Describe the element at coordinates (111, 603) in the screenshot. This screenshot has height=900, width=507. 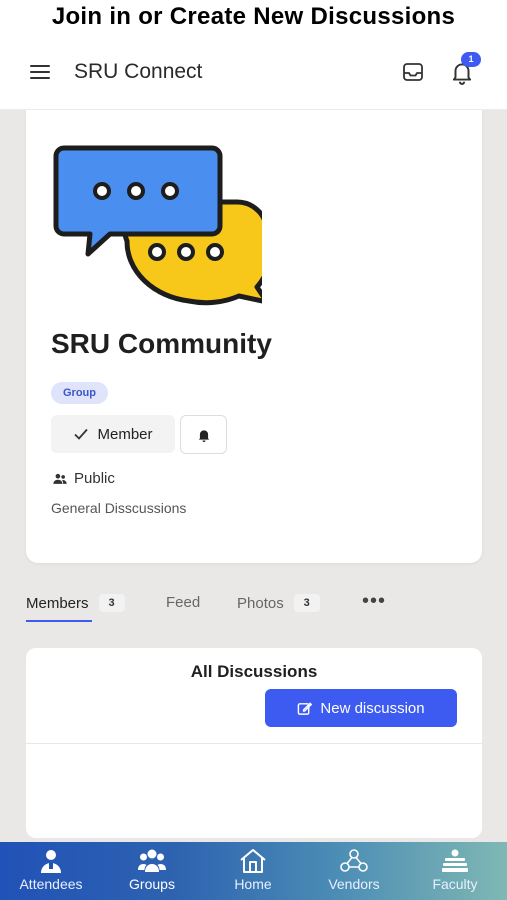
I see `tab-members-count: 3` at that location.